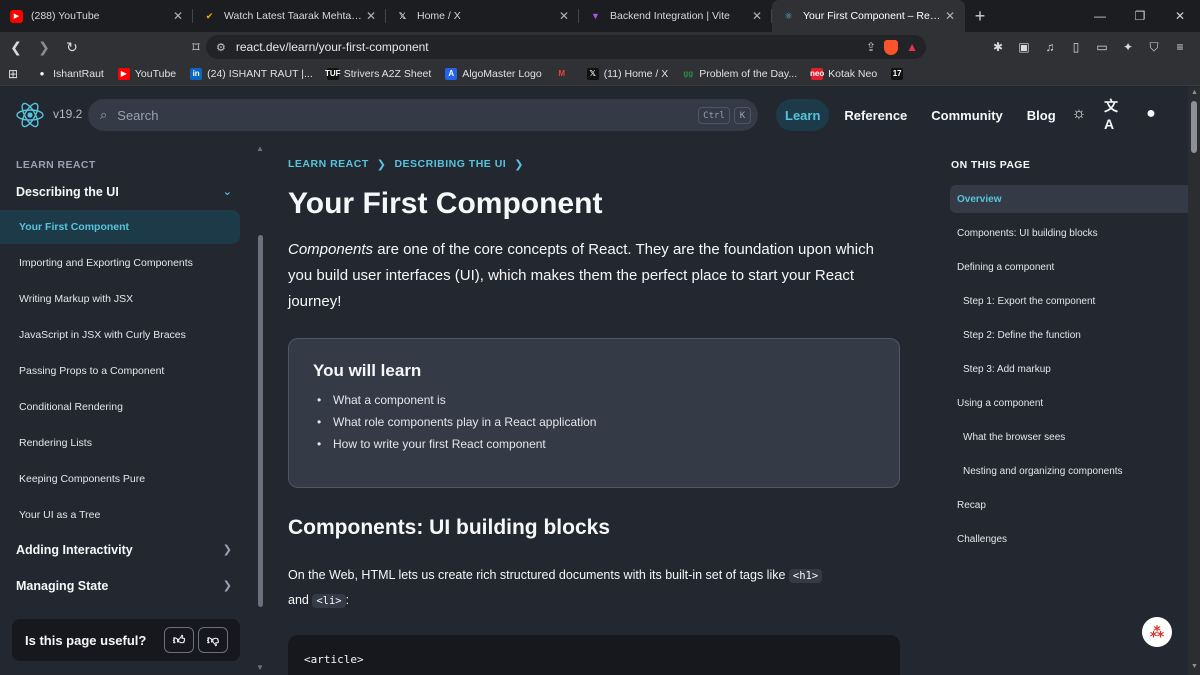 This screenshot has height=675, width=1200. I want to click on apps-grid-icon: ⊞, so click(13, 74).